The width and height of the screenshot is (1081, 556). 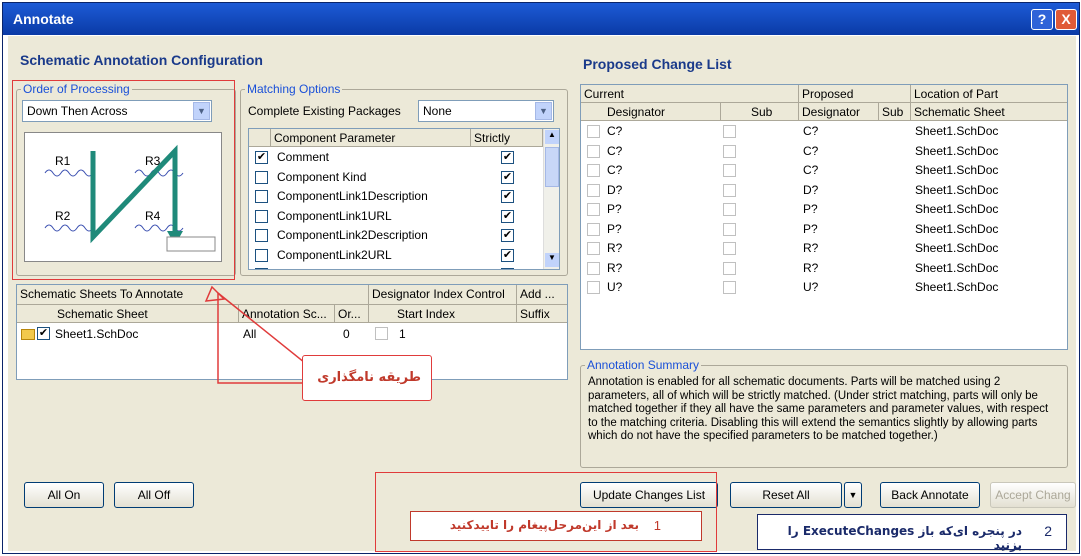 What do you see at coordinates (839, 112) in the screenshot?
I see `col-proposed-designator: Designator` at bounding box center [839, 112].